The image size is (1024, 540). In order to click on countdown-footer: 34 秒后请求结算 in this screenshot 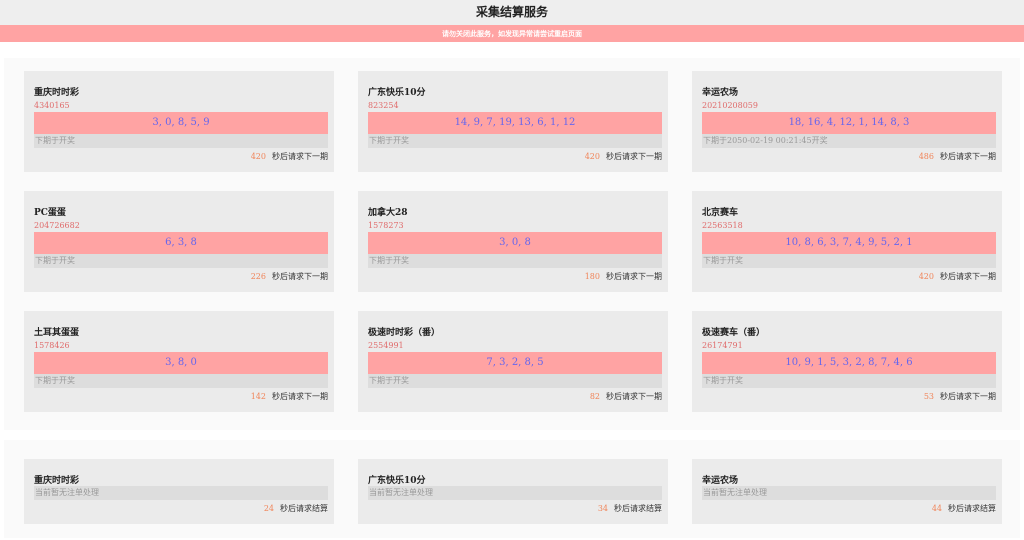, I will do `click(630, 508)`.